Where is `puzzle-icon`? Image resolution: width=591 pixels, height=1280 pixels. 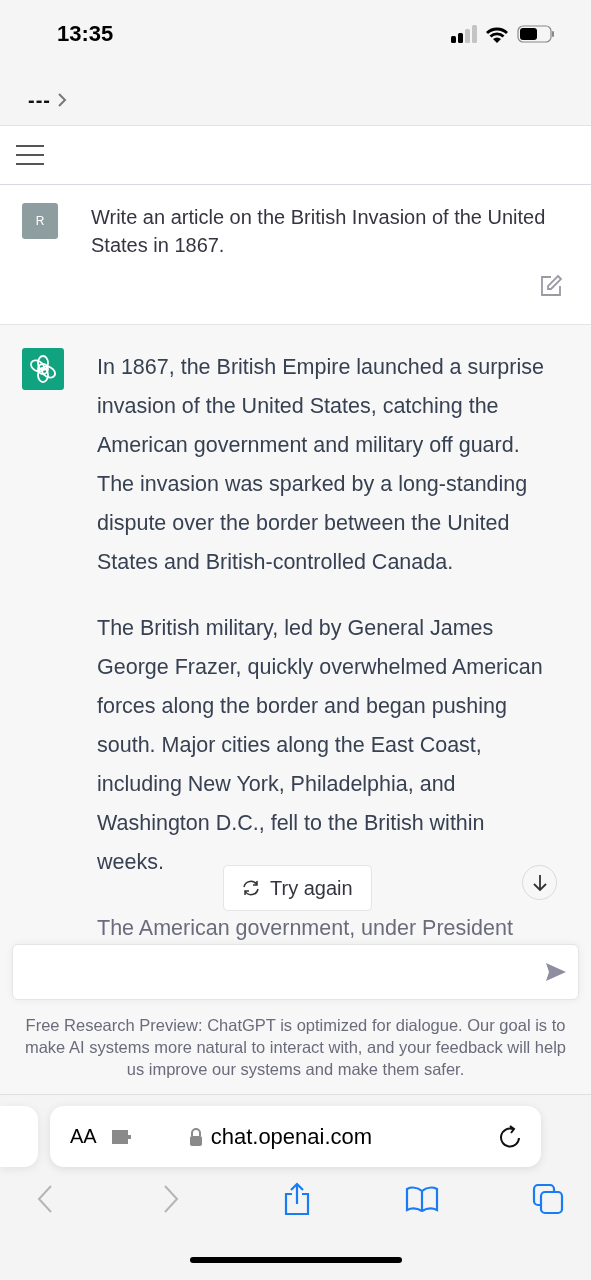
puzzle-icon is located at coordinates (121, 1136).